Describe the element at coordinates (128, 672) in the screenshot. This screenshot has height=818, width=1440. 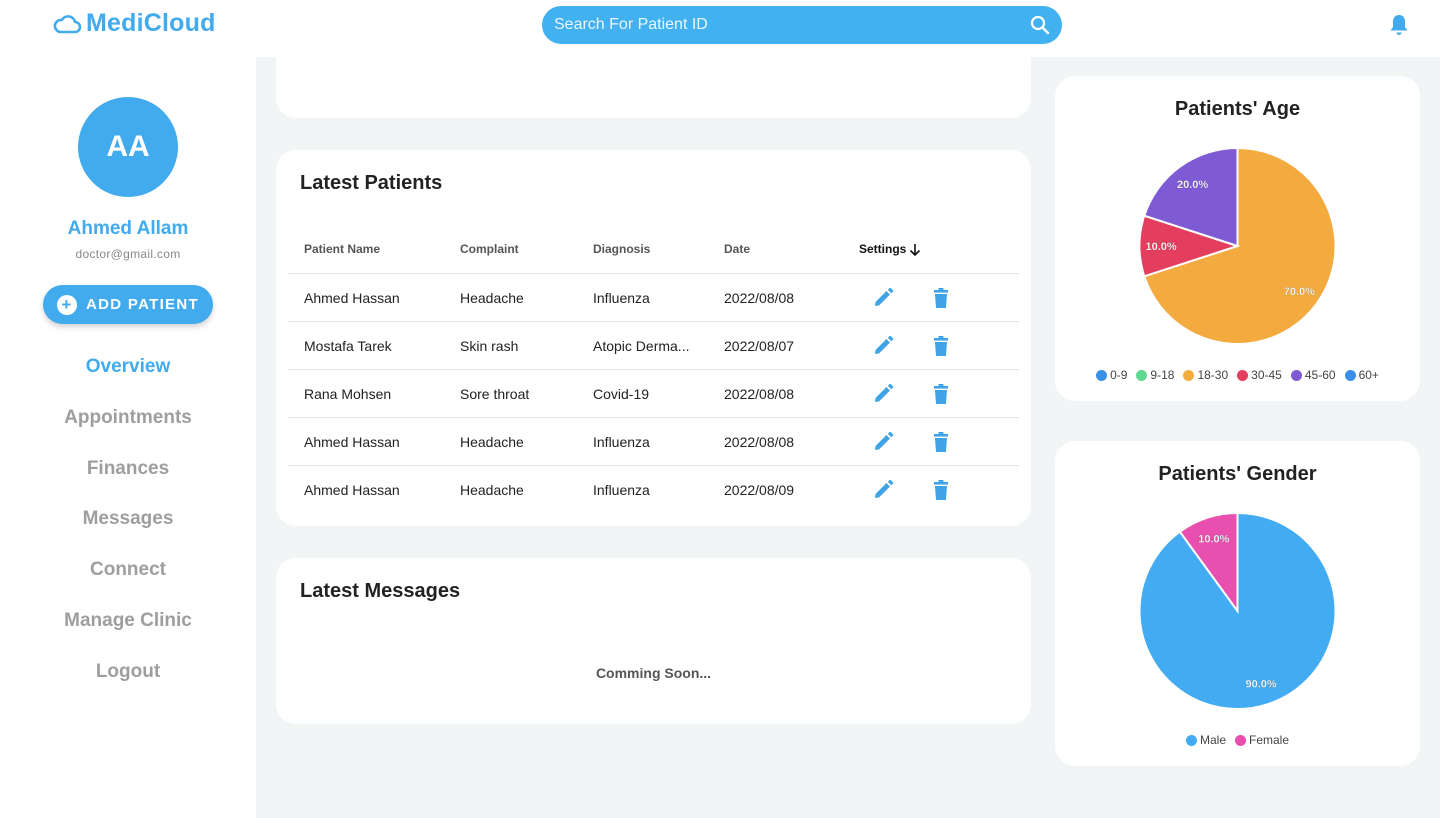
I see `nav-logout: Logout` at that location.